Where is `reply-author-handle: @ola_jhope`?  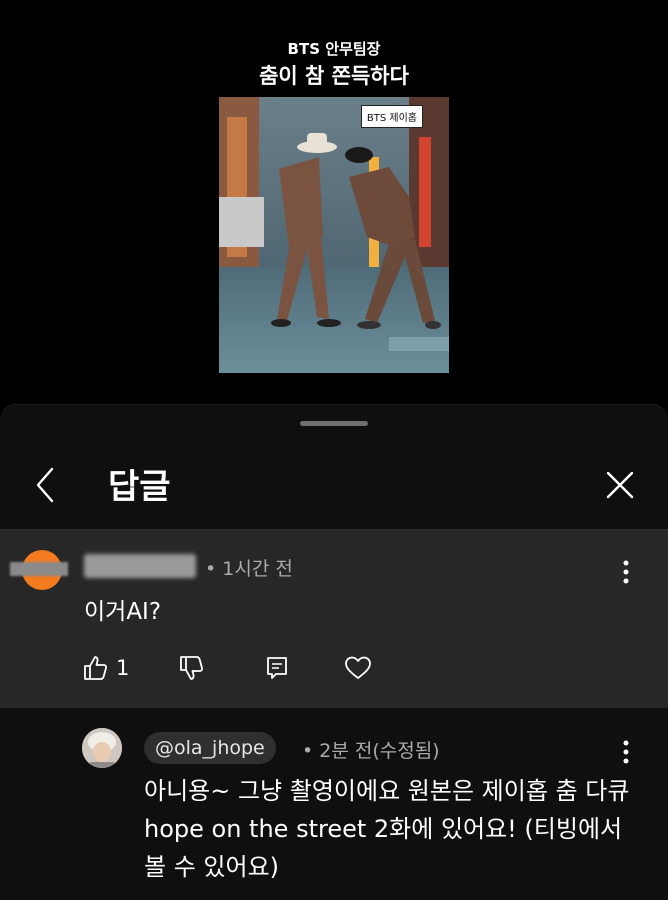 reply-author-handle: @ola_jhope is located at coordinates (210, 748).